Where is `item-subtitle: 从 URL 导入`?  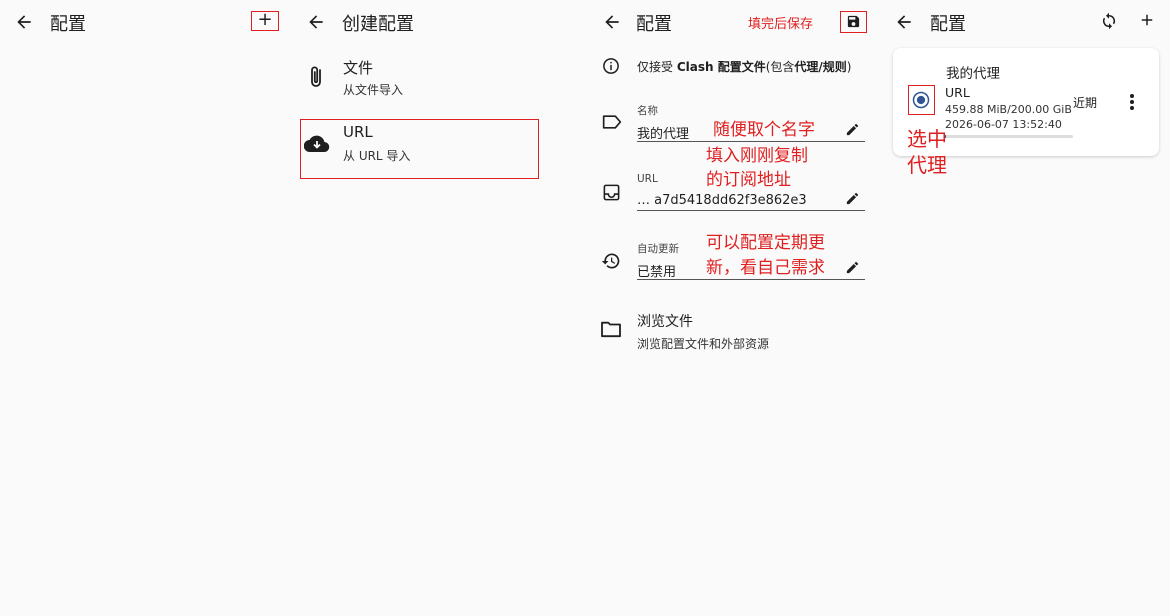
item-subtitle: 从 URL 导入 is located at coordinates (377, 156).